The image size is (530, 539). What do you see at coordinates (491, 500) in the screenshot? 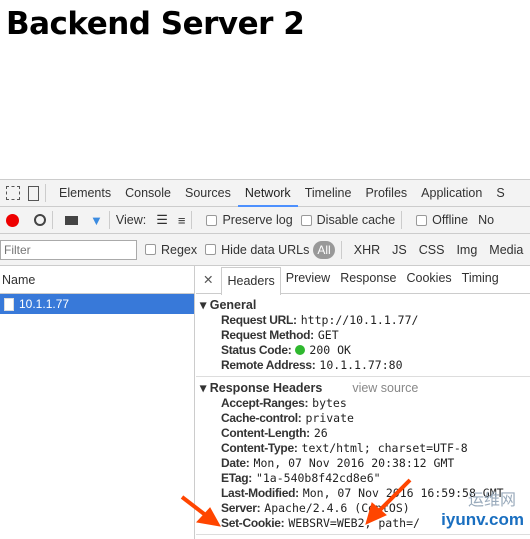
I see `watermark-cn: 运维网` at bounding box center [491, 500].